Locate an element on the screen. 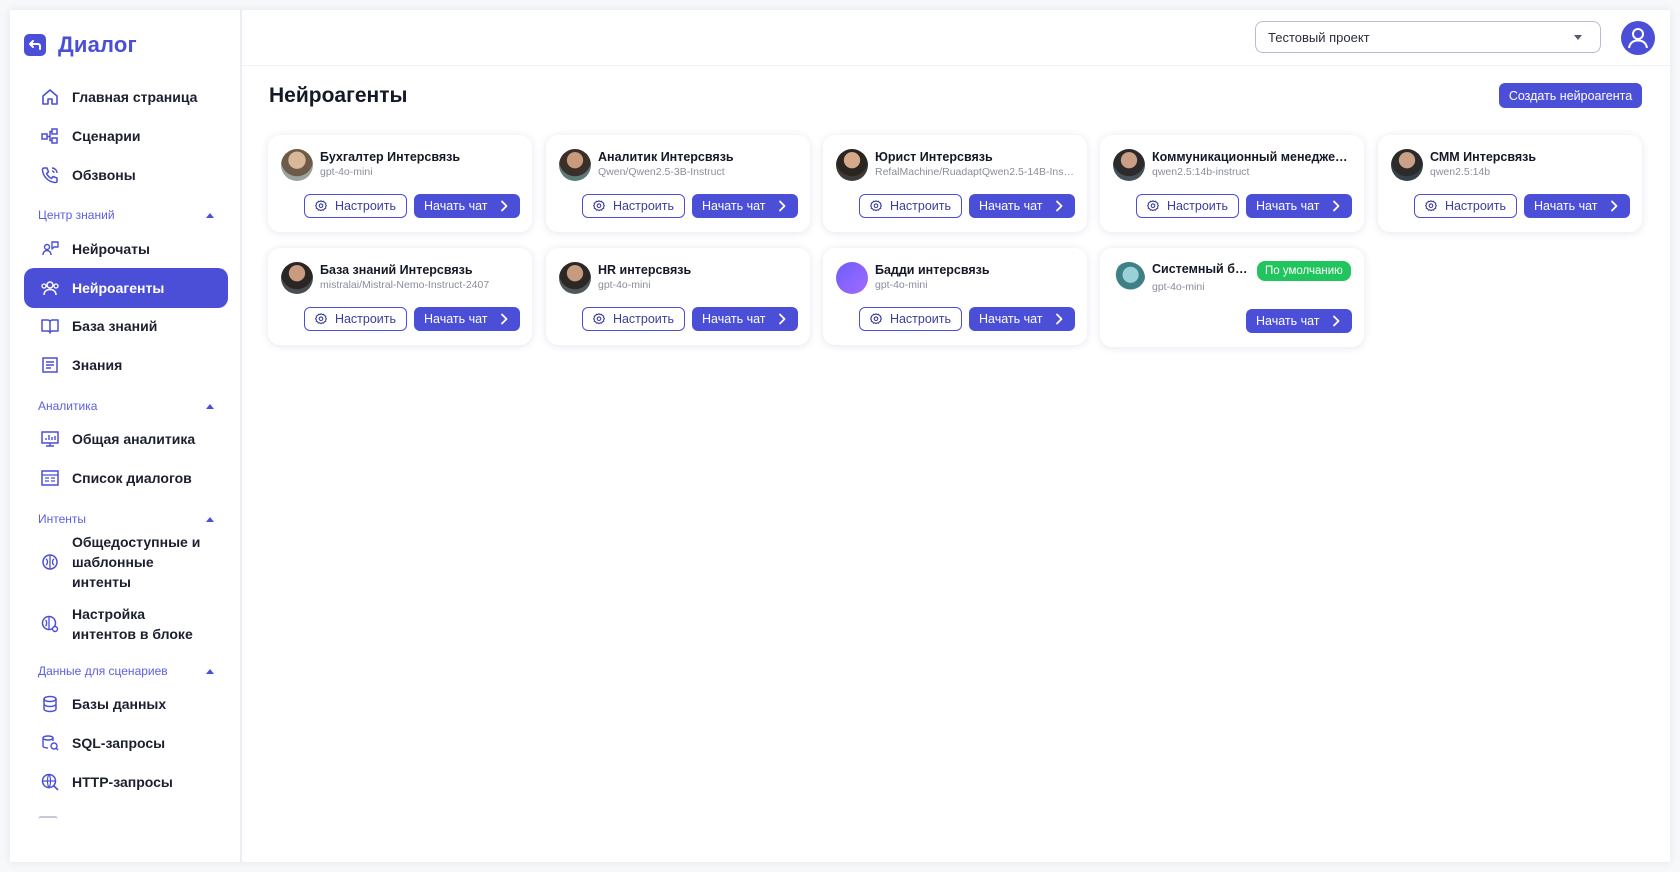 Image resolution: width=1680 pixels, height=872 pixels. sidebar-item-scenarios: Сценарии is located at coordinates (126, 136).